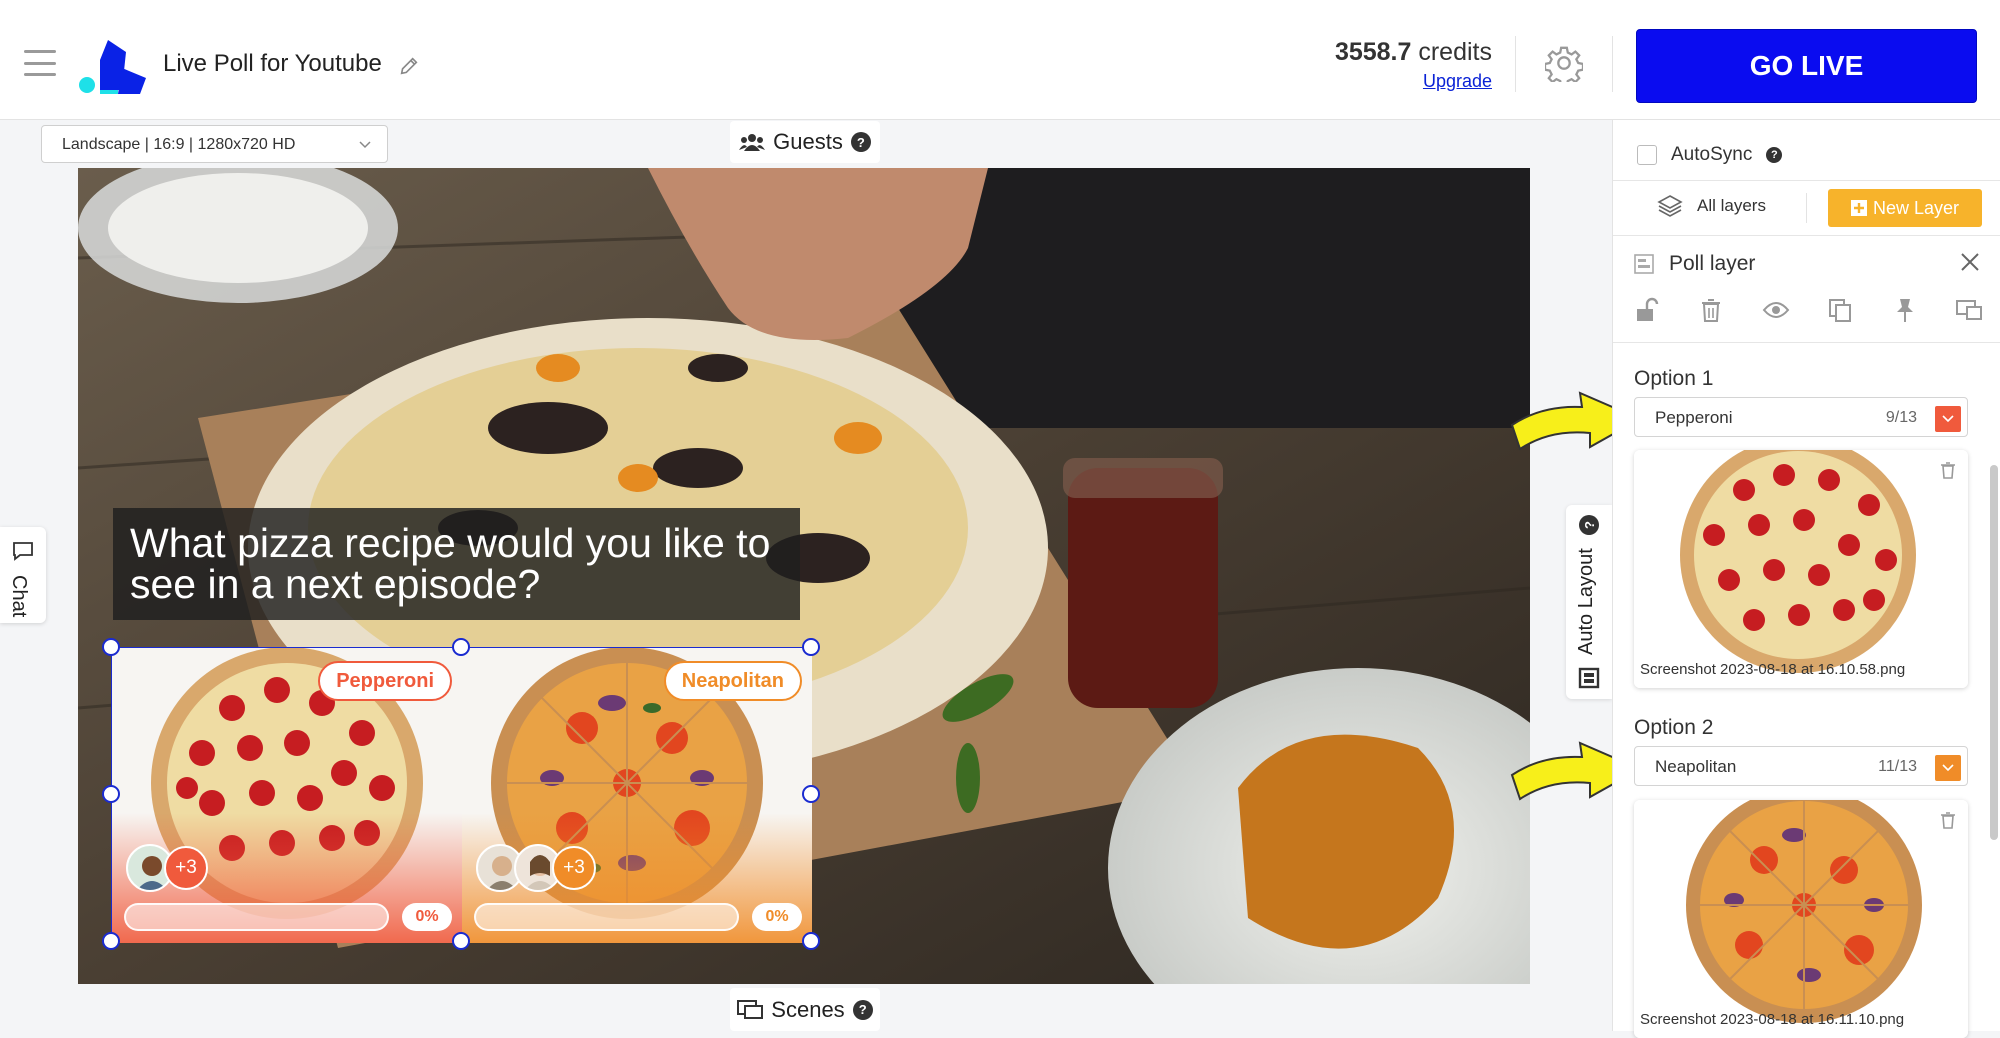 The image size is (2000, 1038). Describe the element at coordinates (1776, 310) in the screenshot. I see `eye-icon` at that location.